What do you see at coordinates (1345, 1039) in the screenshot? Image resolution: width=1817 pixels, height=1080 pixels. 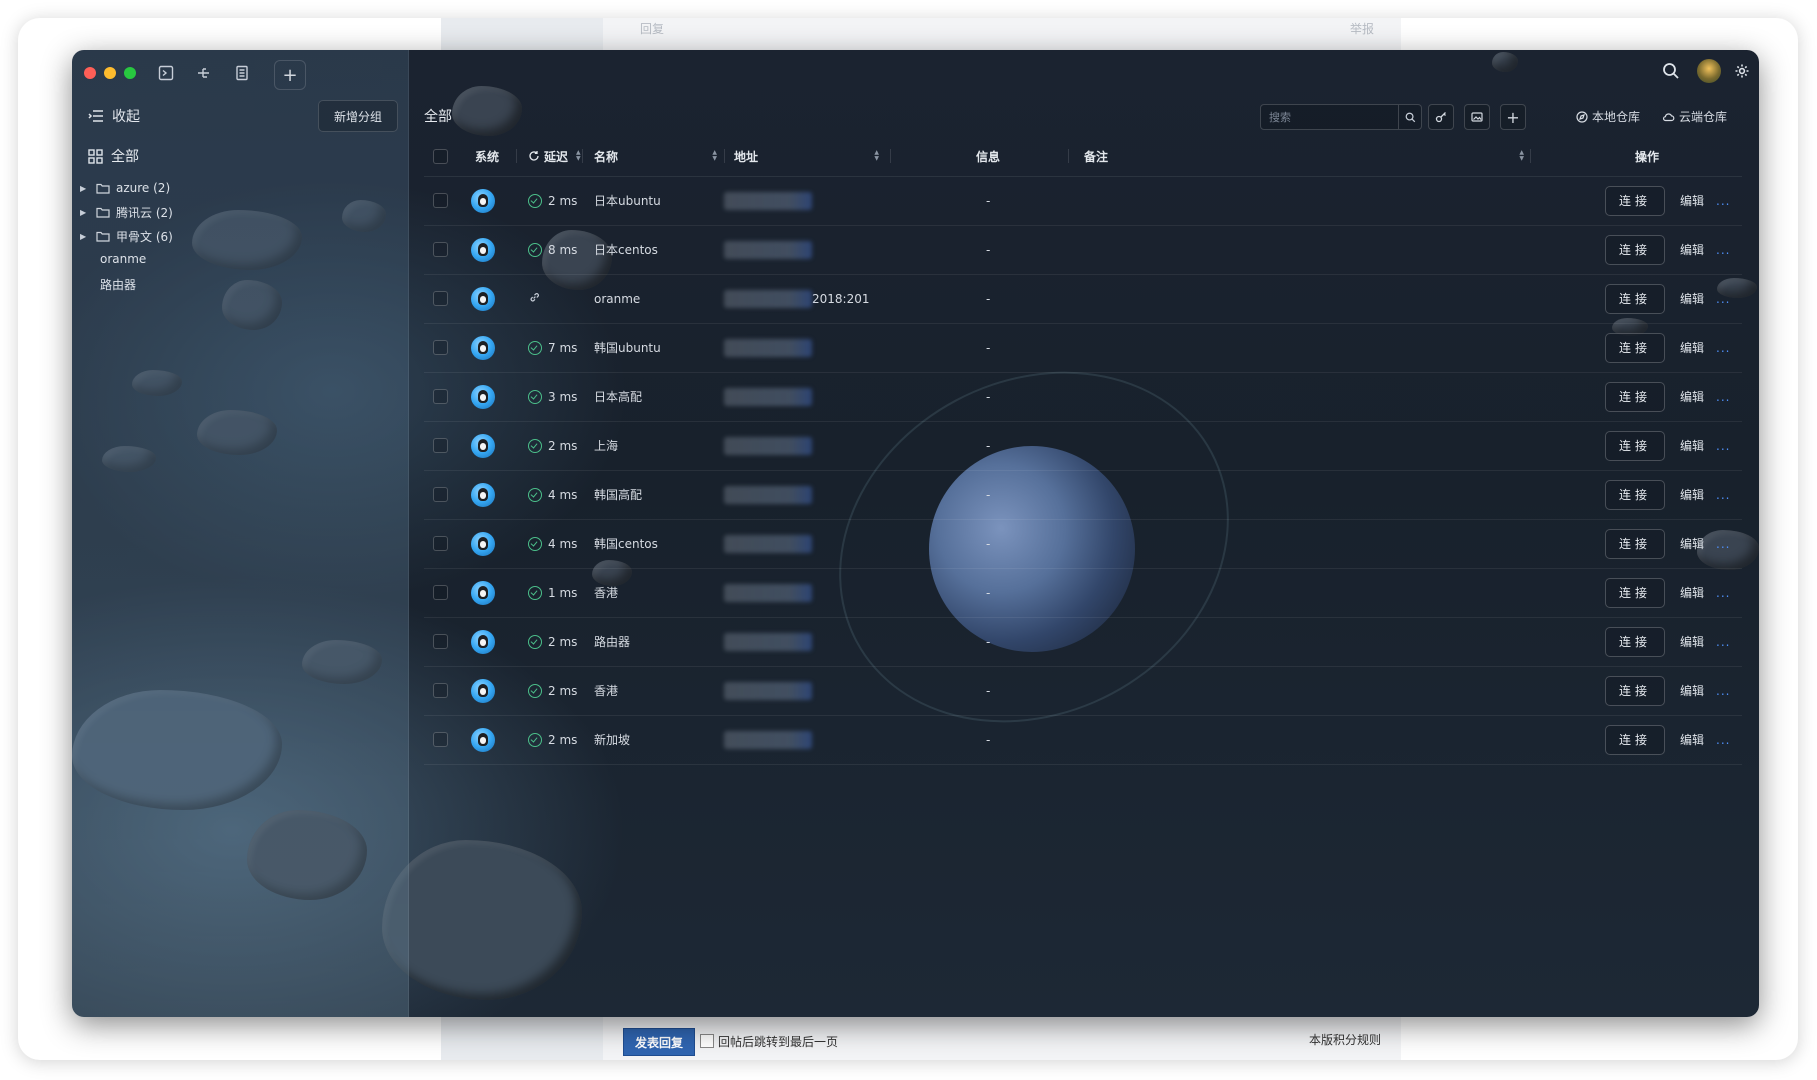 I see `points-rules-link: 本版积分规则` at bounding box center [1345, 1039].